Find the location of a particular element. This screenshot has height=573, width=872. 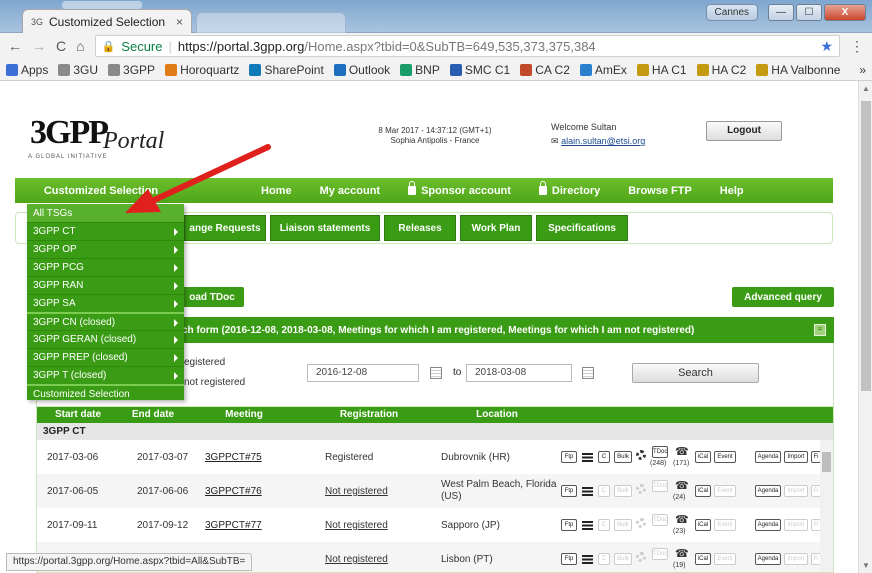

page-scrollbar: ▲ ▼ is located at coordinates (865, 327).